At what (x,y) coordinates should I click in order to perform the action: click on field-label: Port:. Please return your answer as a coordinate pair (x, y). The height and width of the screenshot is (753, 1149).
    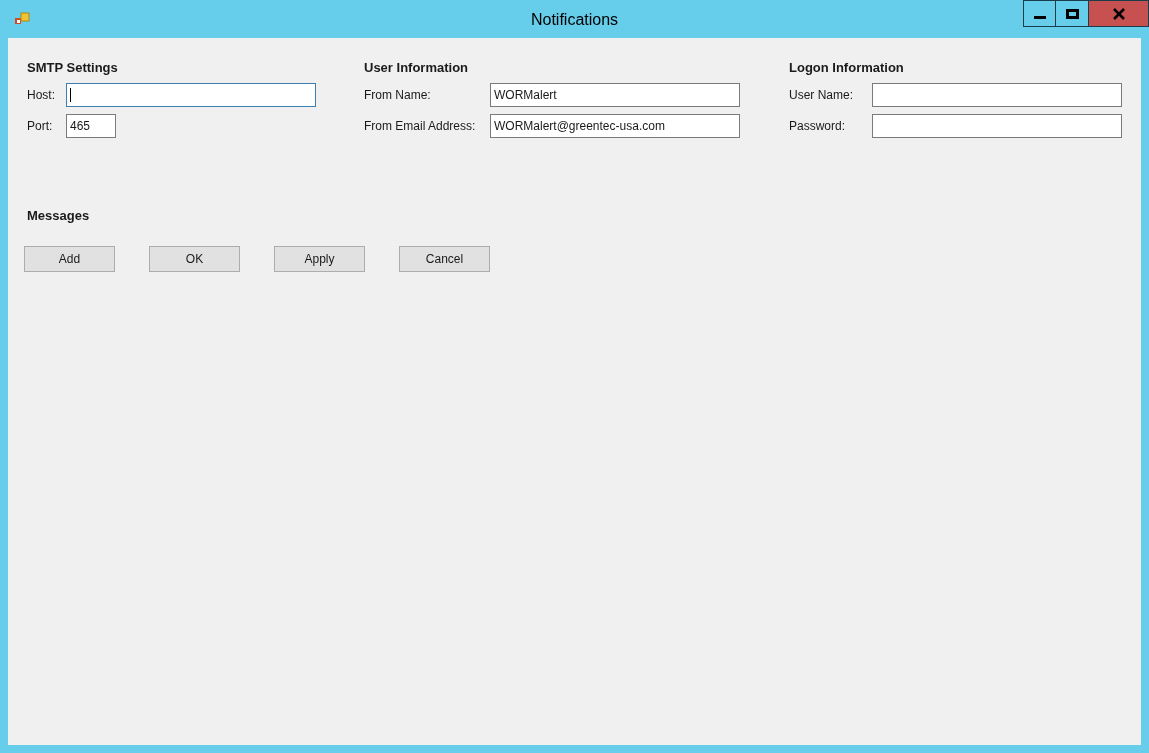
    Looking at the image, I should click on (40, 126).